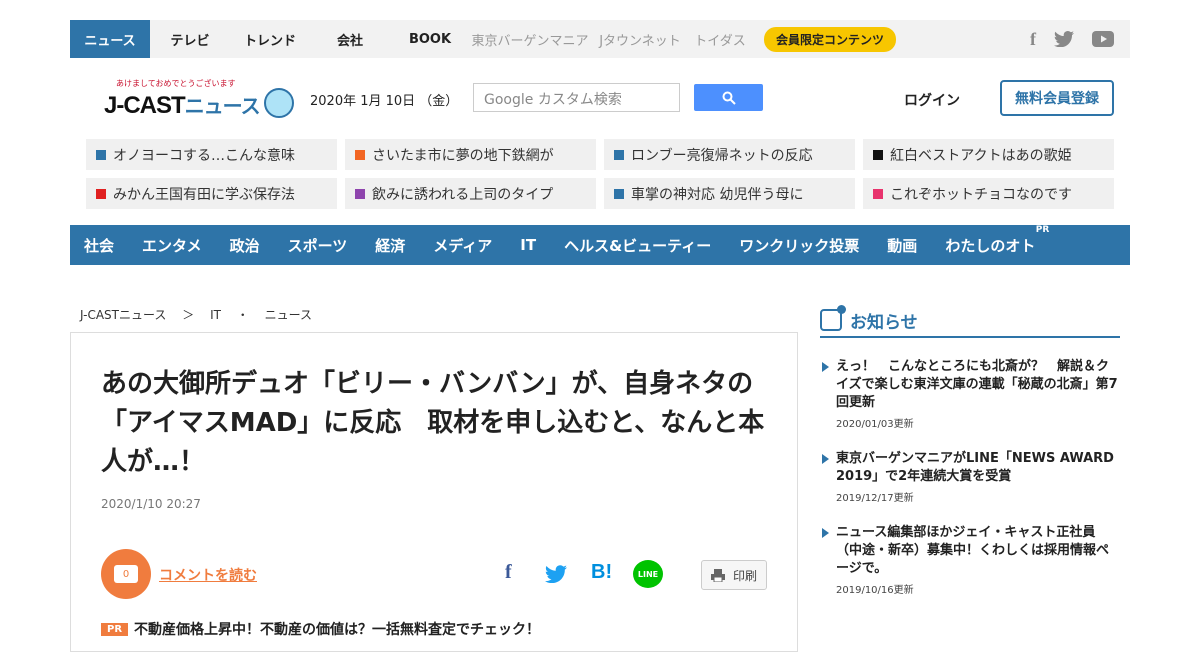 The image size is (1200, 652). Describe the element at coordinates (1057, 98) in the screenshot. I see `signup-button: 無料会員登録` at that location.